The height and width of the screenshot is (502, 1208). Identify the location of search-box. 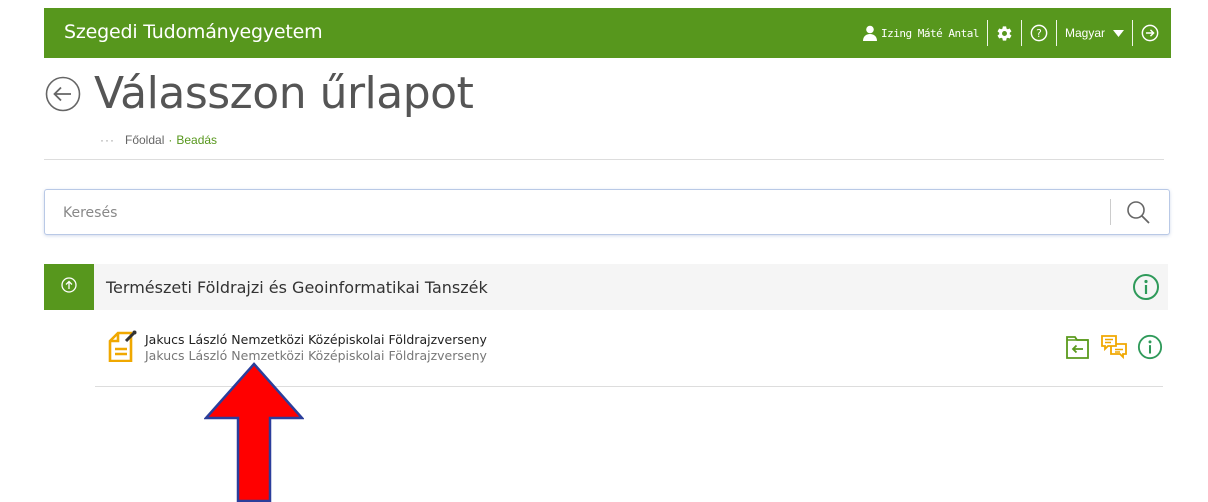
(607, 212).